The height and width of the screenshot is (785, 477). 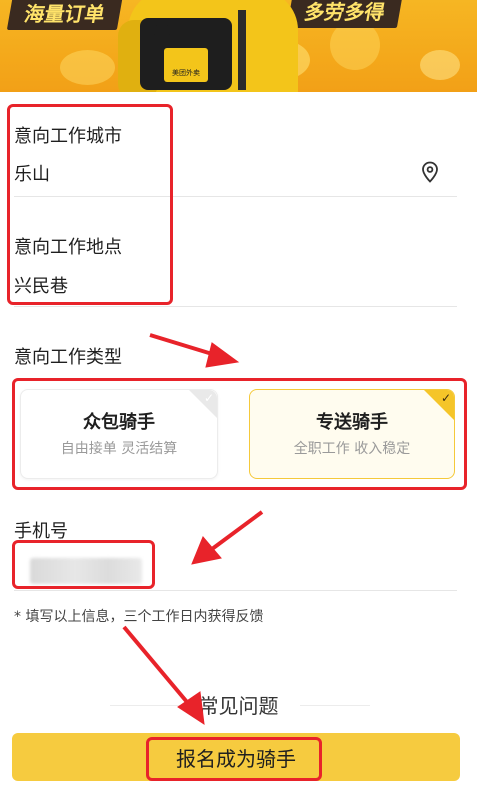 What do you see at coordinates (41, 531) in the screenshot?
I see `phone-label: 手机号` at bounding box center [41, 531].